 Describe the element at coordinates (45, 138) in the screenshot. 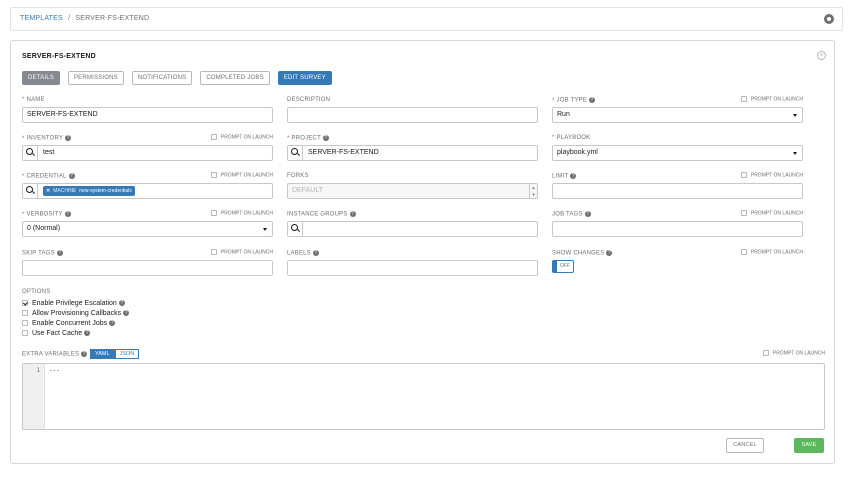

I see `inventory-label: INVENTORY` at that location.